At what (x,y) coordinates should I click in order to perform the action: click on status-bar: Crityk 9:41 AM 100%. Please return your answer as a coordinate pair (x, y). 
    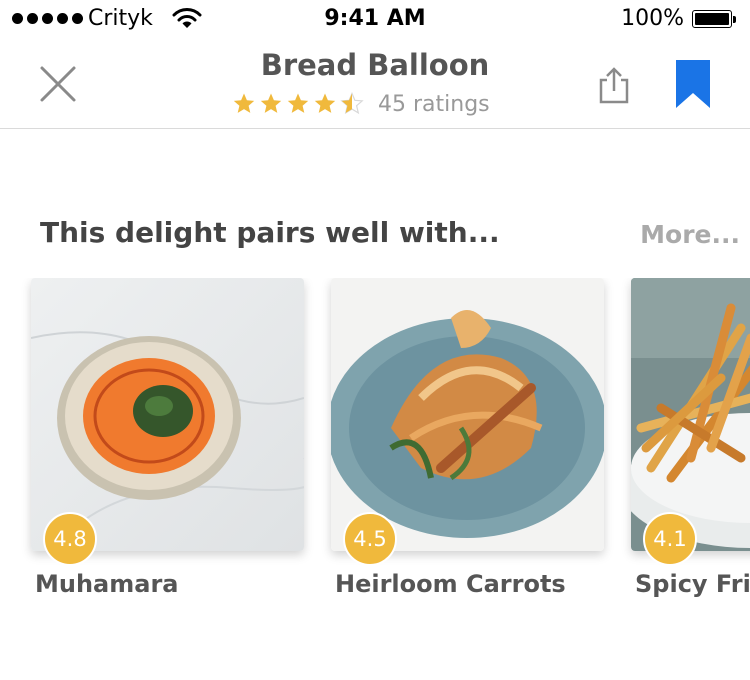
    Looking at the image, I should click on (375, 20).